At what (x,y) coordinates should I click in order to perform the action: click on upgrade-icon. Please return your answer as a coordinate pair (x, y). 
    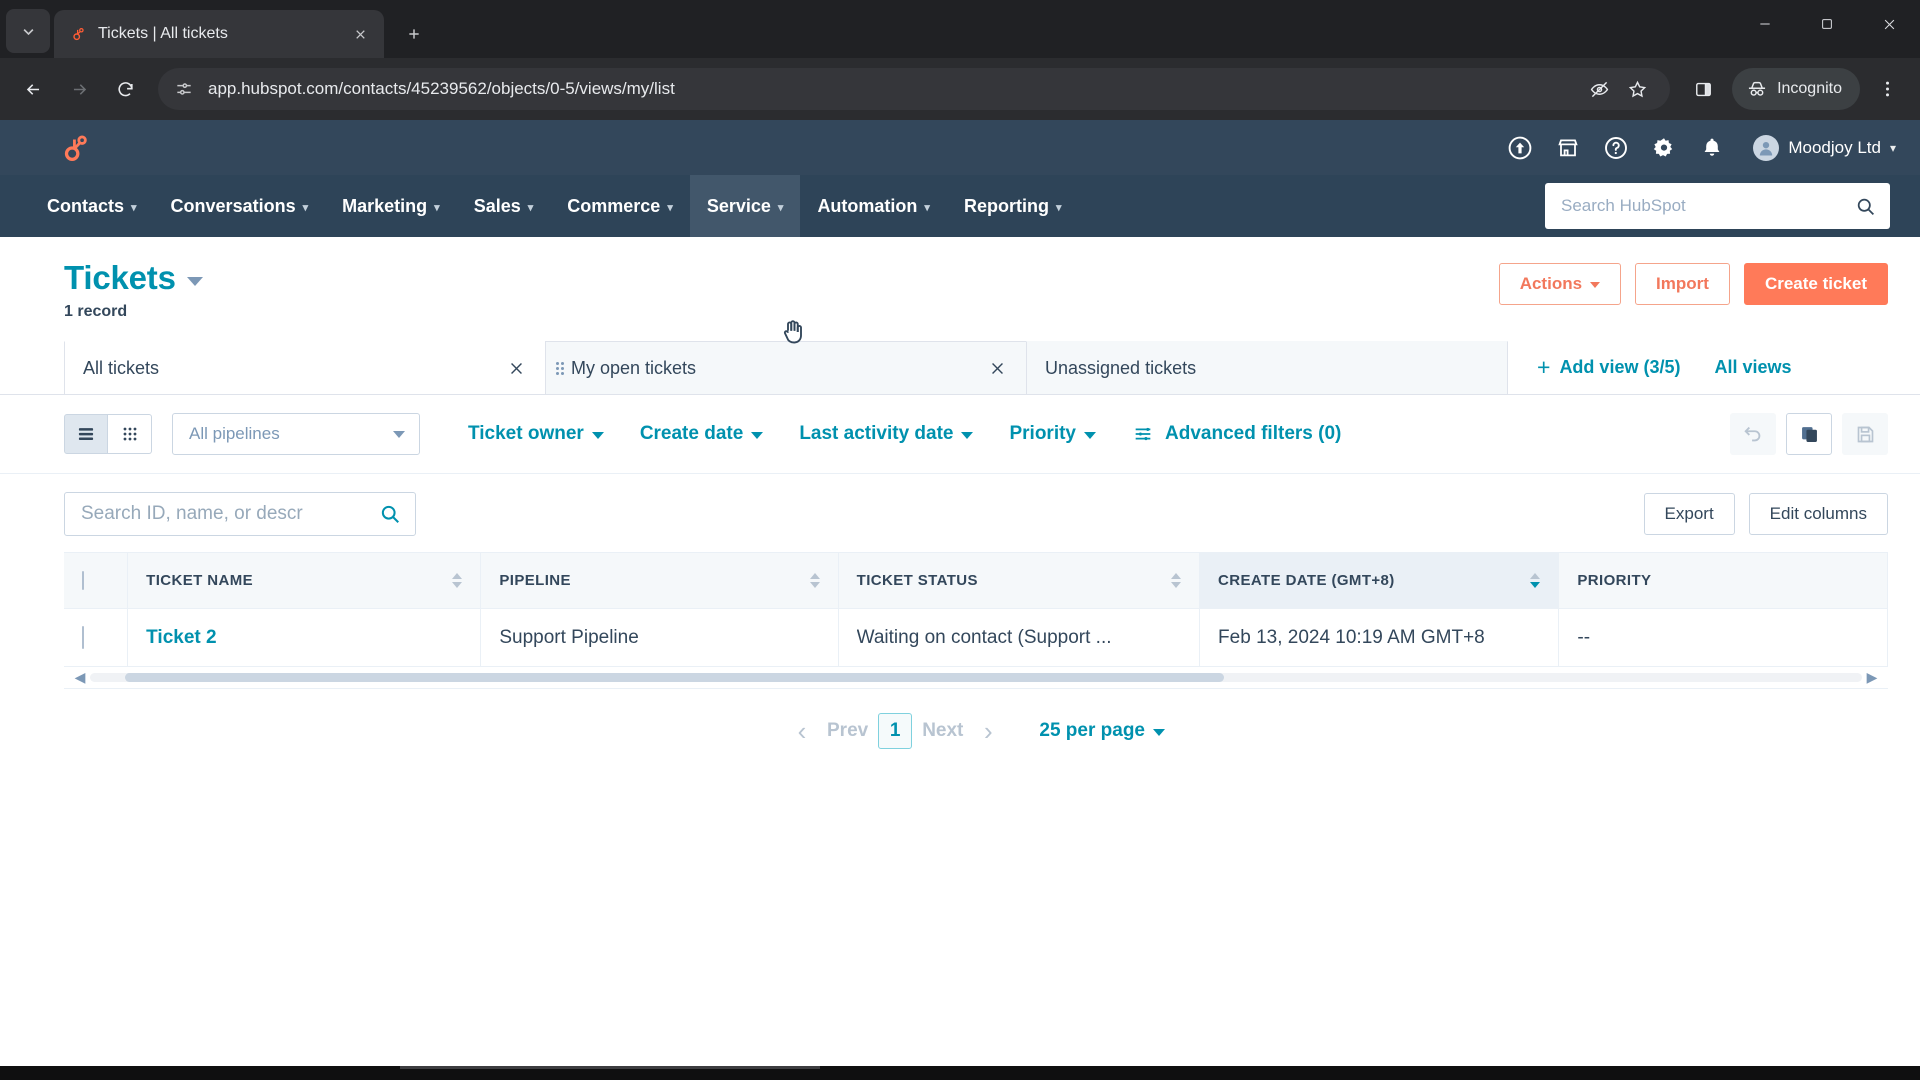
    Looking at the image, I should click on (1520, 148).